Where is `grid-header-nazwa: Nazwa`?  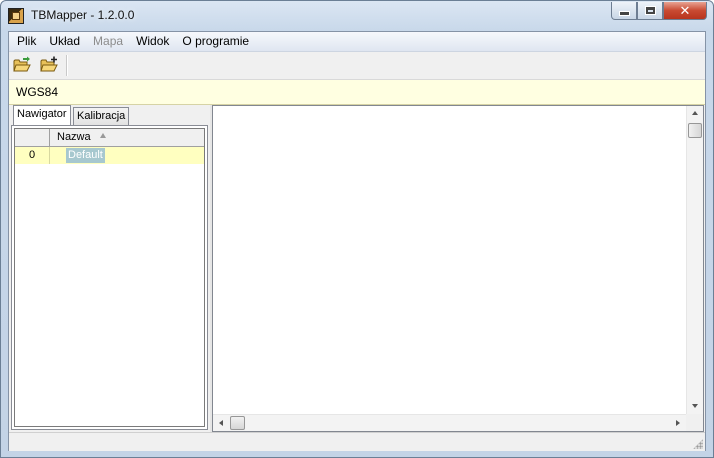
grid-header-nazwa: Nazwa is located at coordinates (71, 137).